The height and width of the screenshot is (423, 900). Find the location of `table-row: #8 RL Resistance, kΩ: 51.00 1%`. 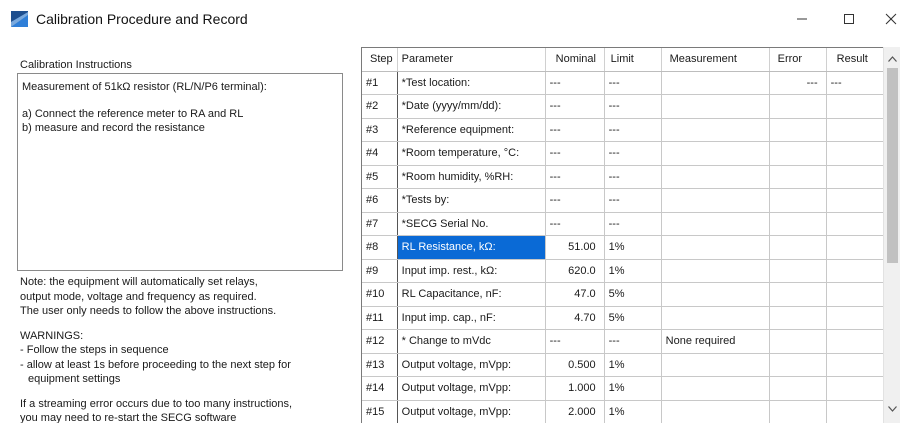

table-row: #8 RL Resistance, kΩ: 51.00 1% is located at coordinates (625, 247).